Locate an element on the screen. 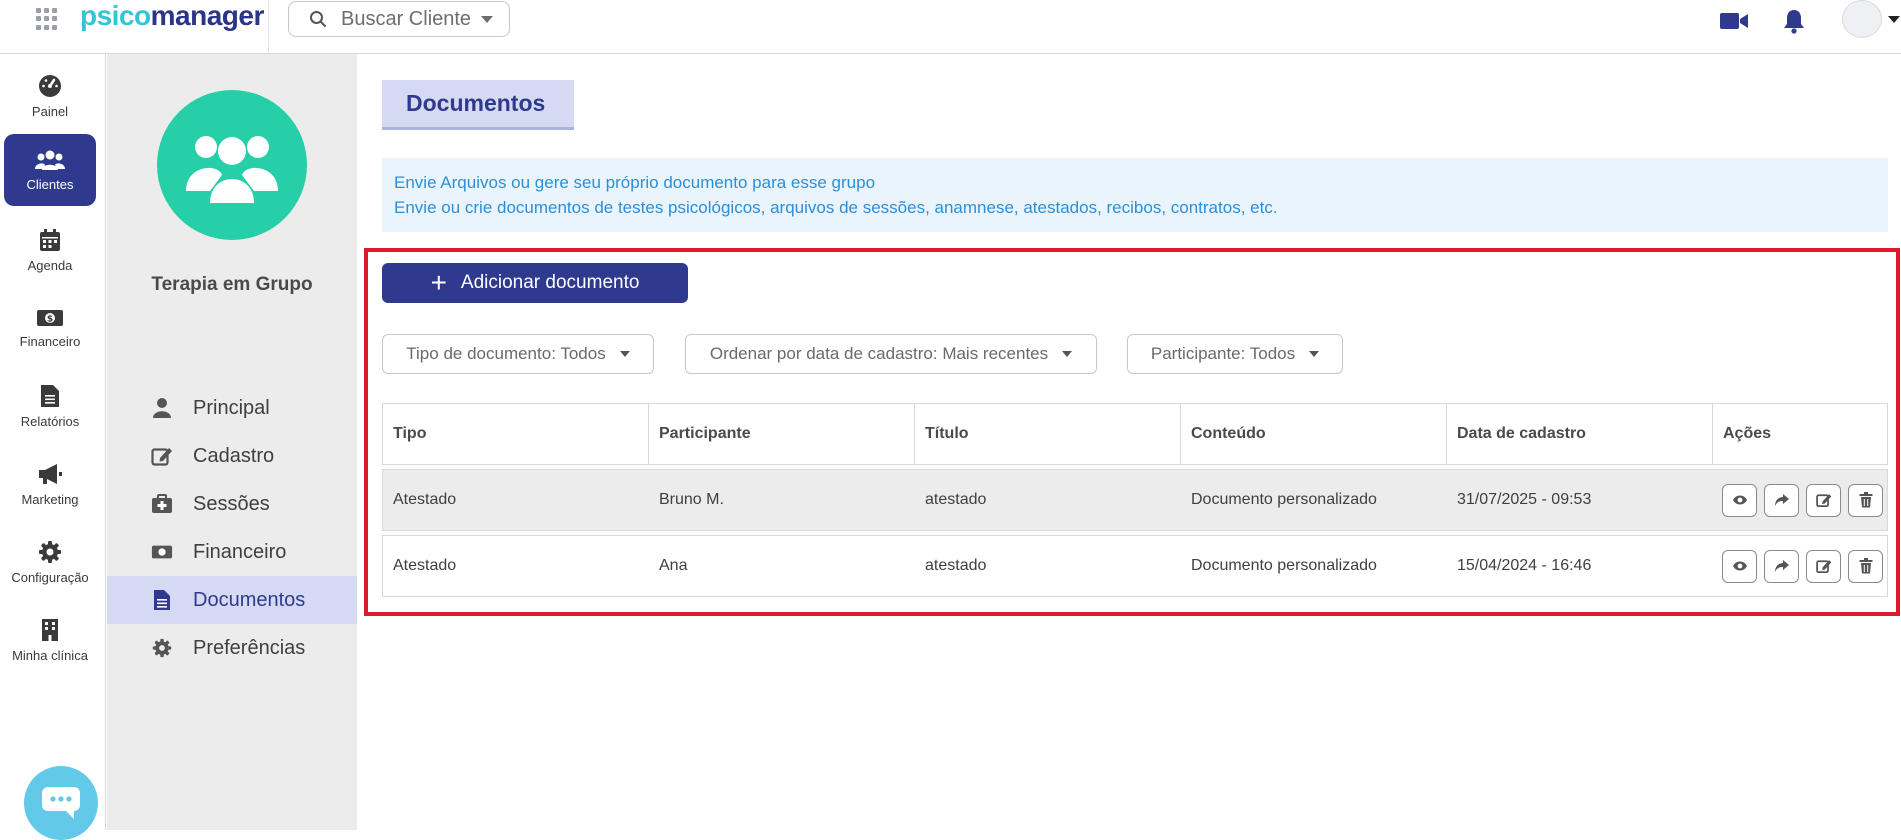 This screenshot has width=1901, height=840. nav-label: Configuração is located at coordinates (50, 577).